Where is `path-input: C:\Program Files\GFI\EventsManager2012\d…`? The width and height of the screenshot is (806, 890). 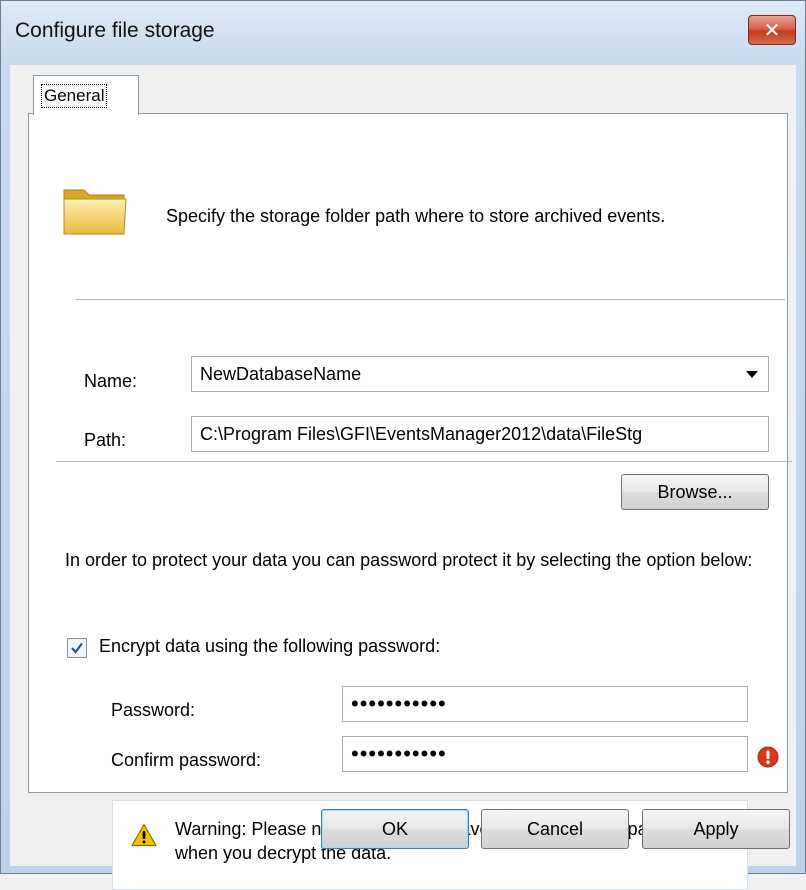
path-input: C:\Program Files\GFI\EventsManager2012\d… is located at coordinates (480, 434).